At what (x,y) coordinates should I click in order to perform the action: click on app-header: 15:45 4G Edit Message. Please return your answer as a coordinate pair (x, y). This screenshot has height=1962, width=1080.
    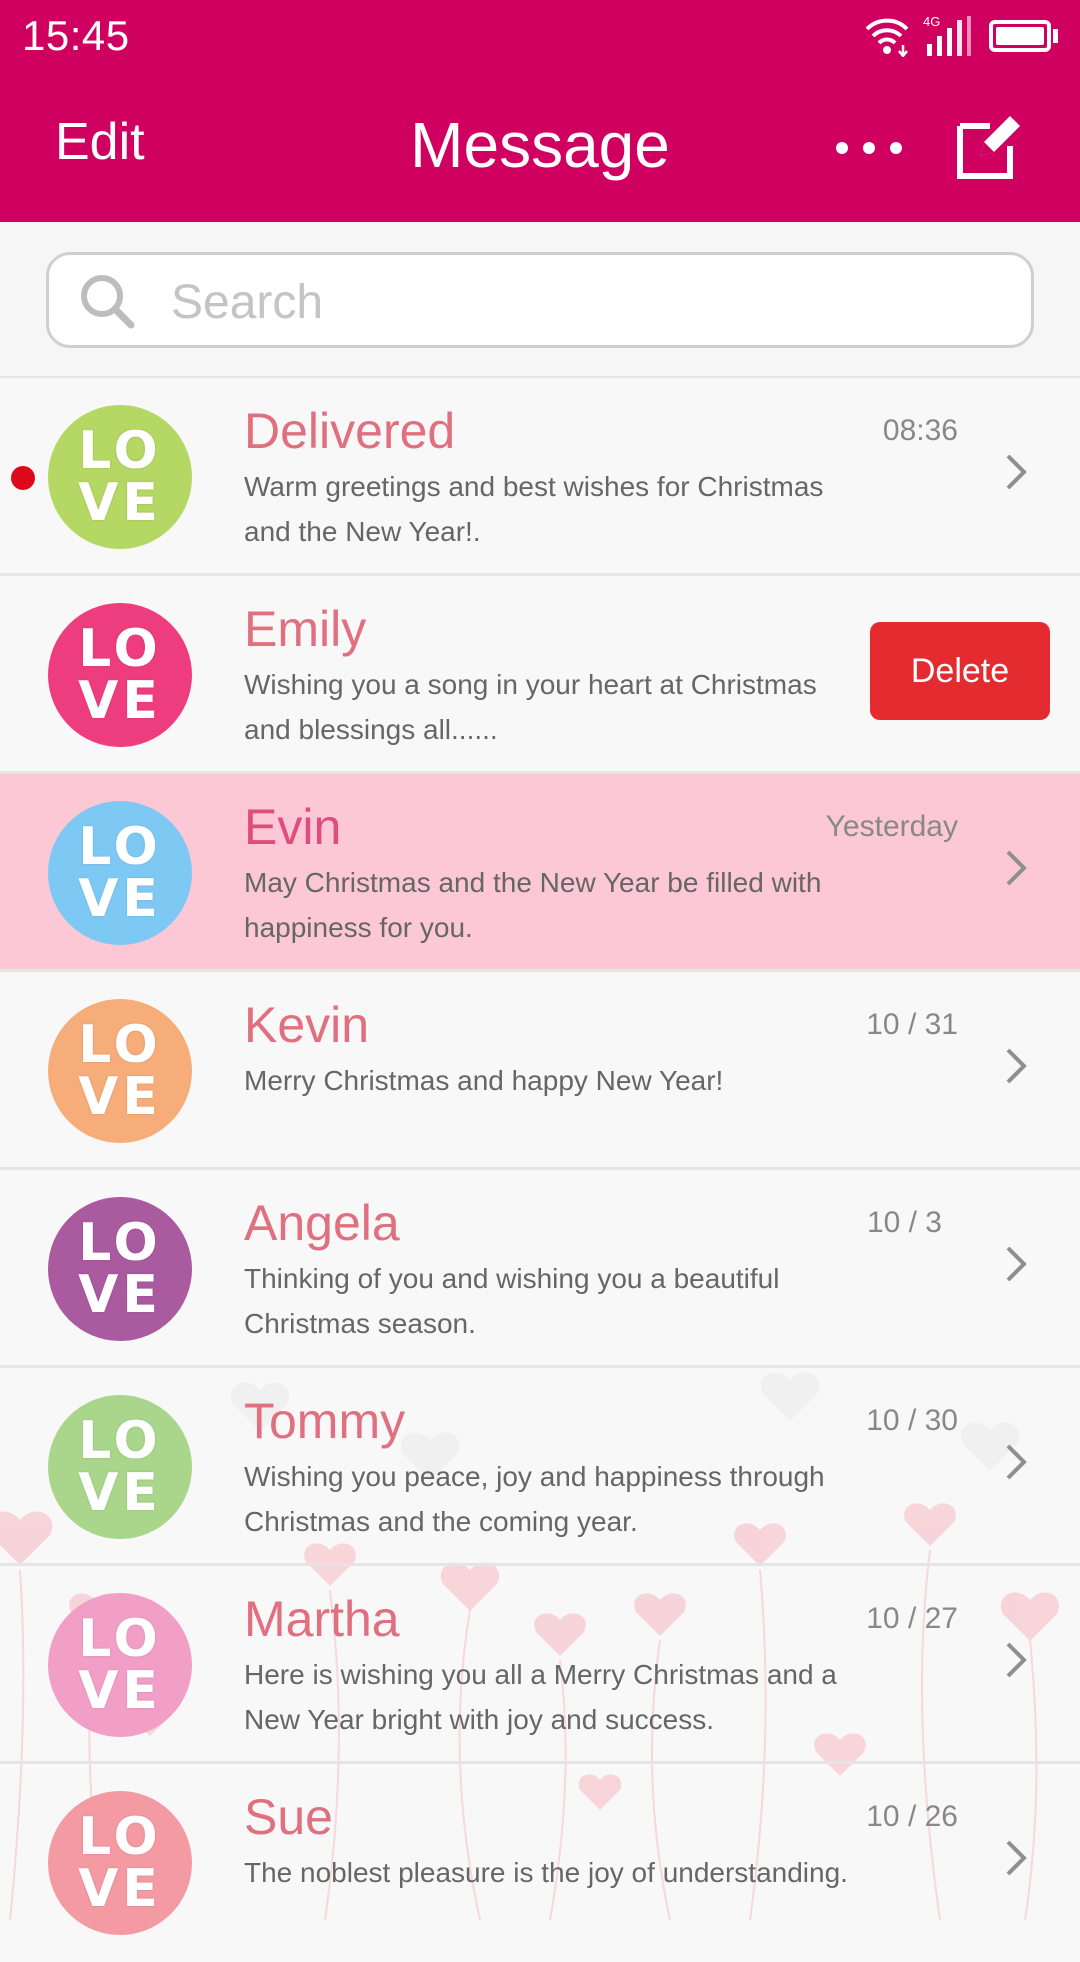
    Looking at the image, I should click on (540, 111).